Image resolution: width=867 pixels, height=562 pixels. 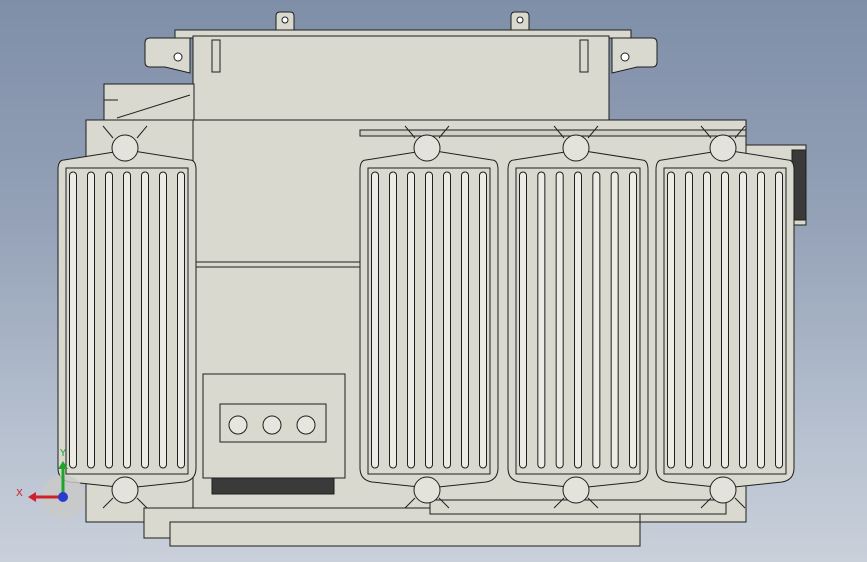 What do you see at coordinates (19, 493) in the screenshot?
I see `x-axis-label: X` at bounding box center [19, 493].